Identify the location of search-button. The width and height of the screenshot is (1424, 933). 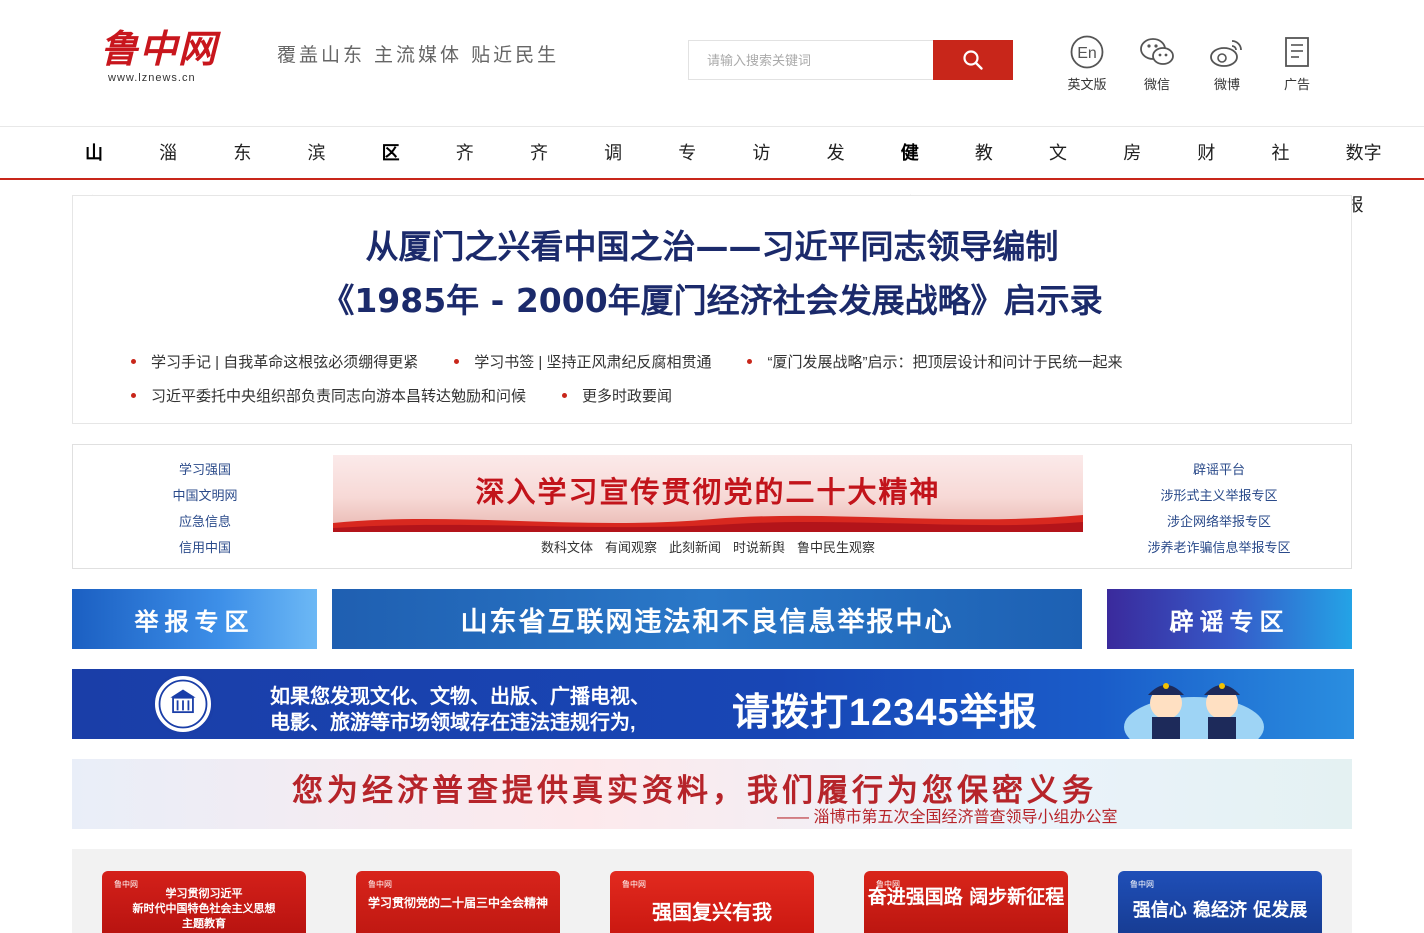
(973, 60).